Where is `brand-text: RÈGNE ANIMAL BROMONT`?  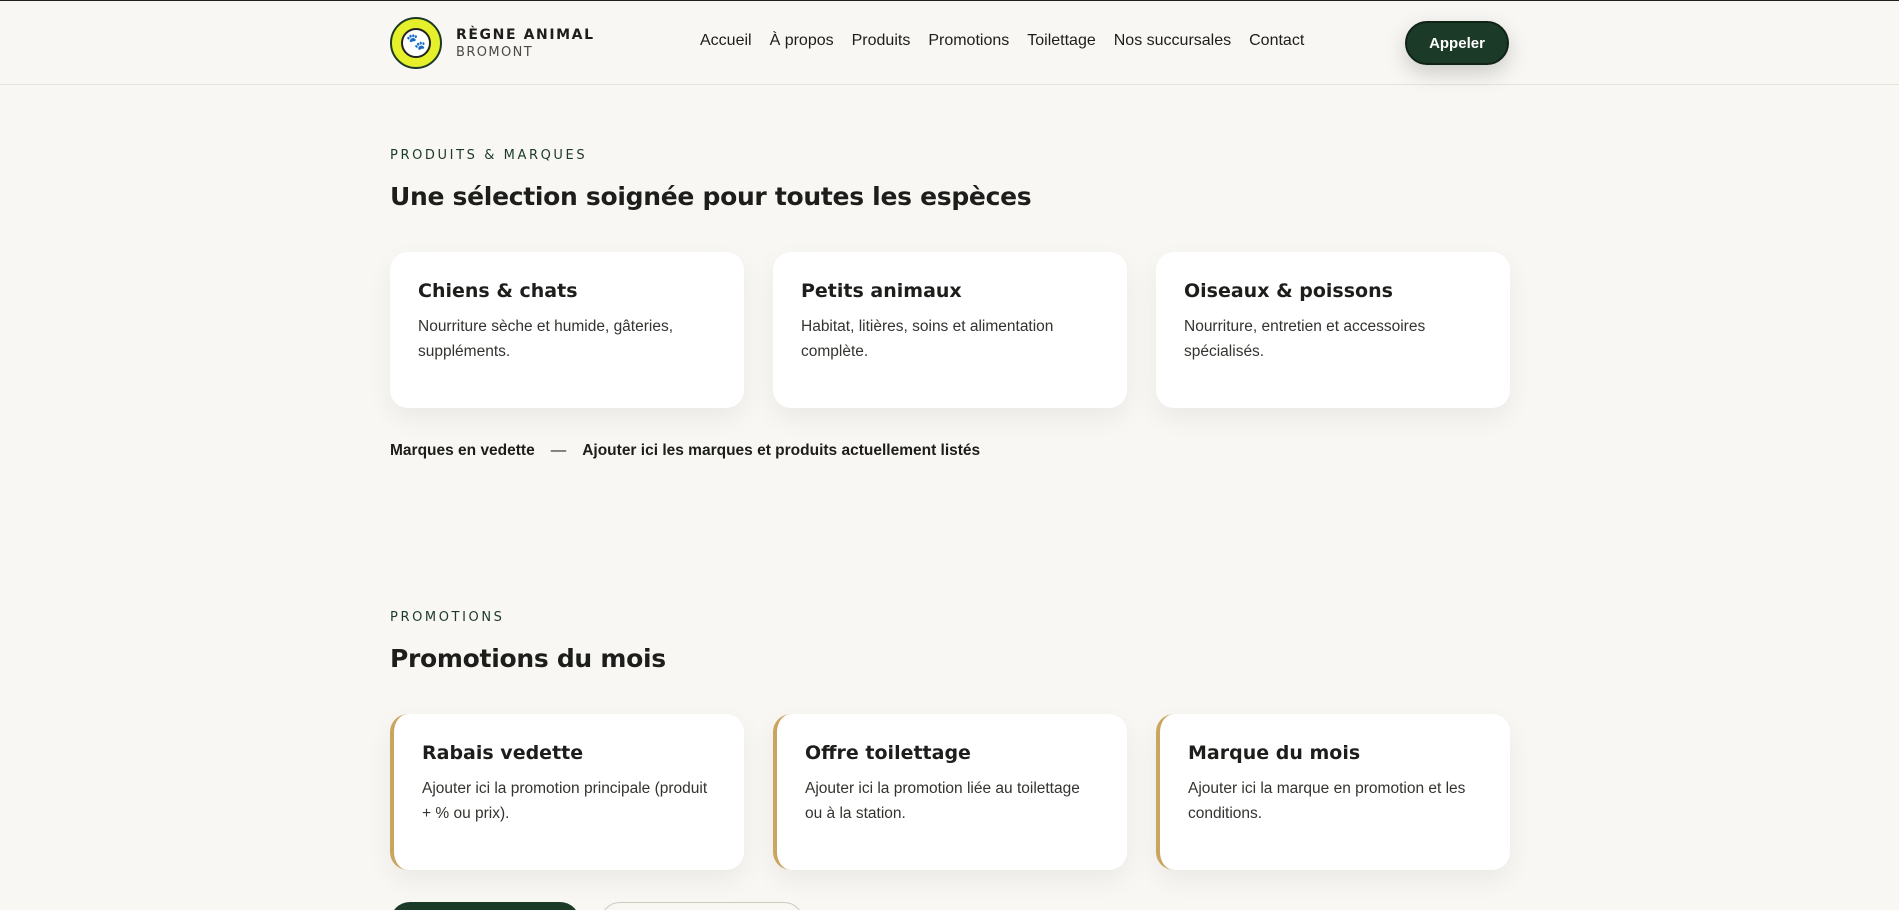 brand-text: RÈGNE ANIMAL BROMONT is located at coordinates (525, 43).